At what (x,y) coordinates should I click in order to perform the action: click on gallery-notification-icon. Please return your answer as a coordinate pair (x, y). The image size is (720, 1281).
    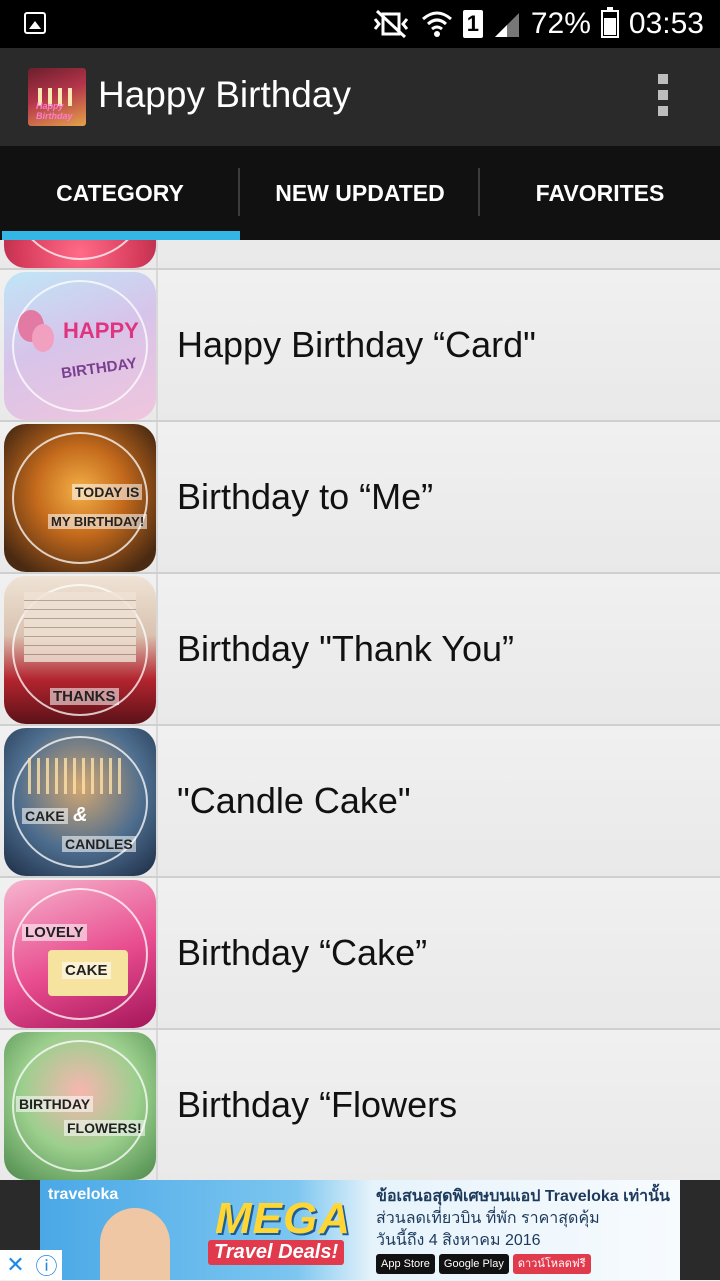
    Looking at the image, I should click on (35, 23).